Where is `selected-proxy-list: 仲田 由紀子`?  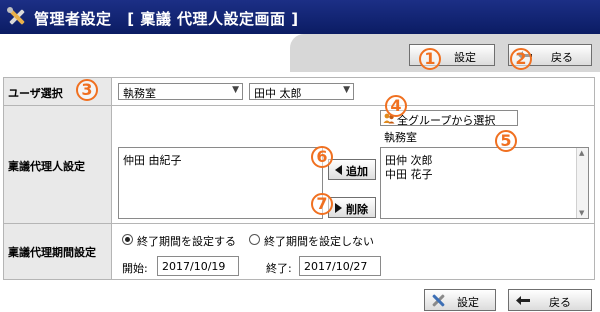 selected-proxy-list: 仲田 由紀子 is located at coordinates (220, 183).